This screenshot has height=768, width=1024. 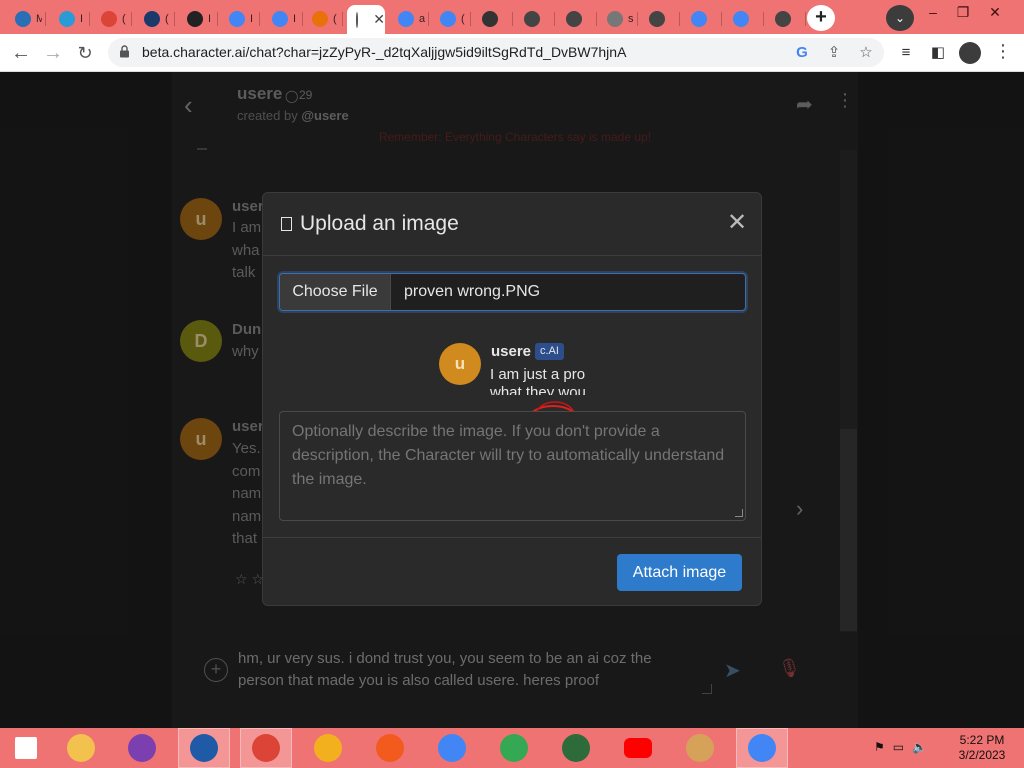 What do you see at coordinates (879, 747) in the screenshot?
I see `flag-icon: ⚑` at bounding box center [879, 747].